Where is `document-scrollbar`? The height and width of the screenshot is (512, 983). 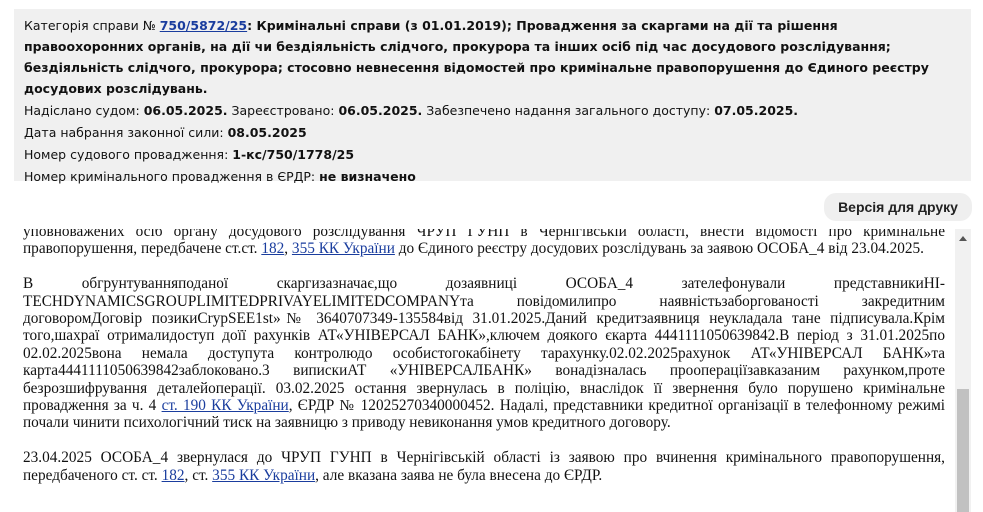
document-scrollbar is located at coordinates (963, 370).